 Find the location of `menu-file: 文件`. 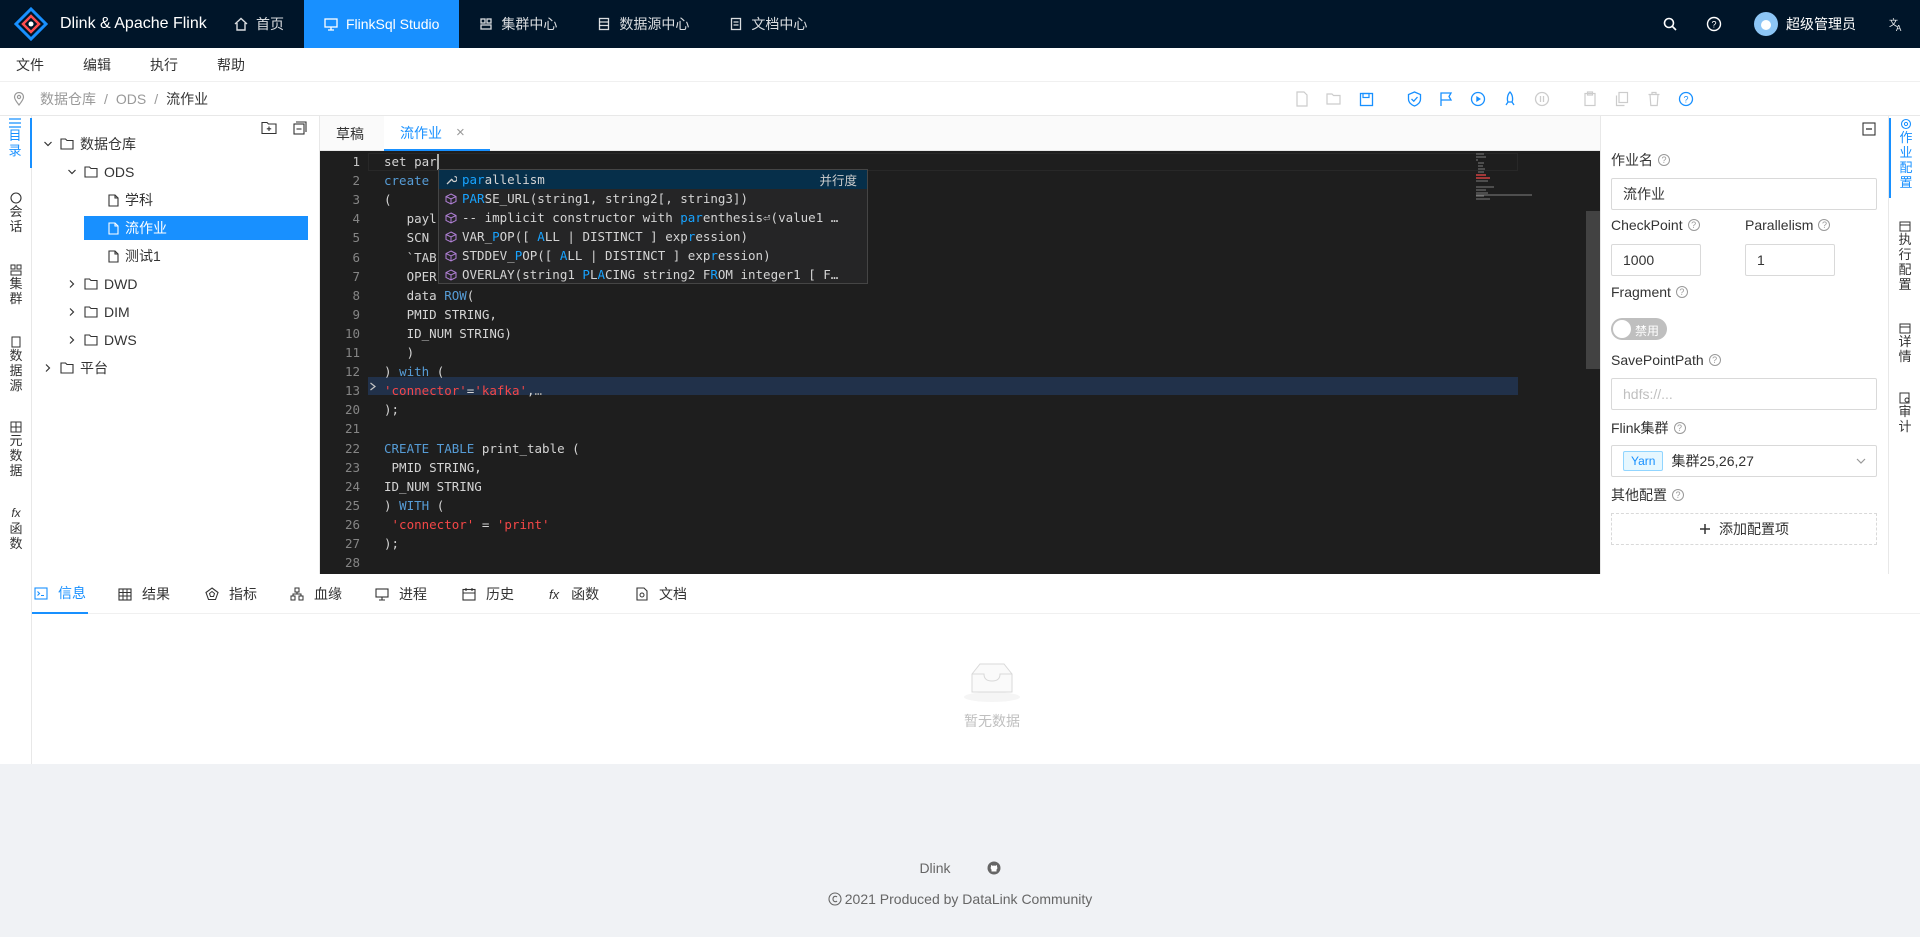

menu-file: 文件 is located at coordinates (30, 65).